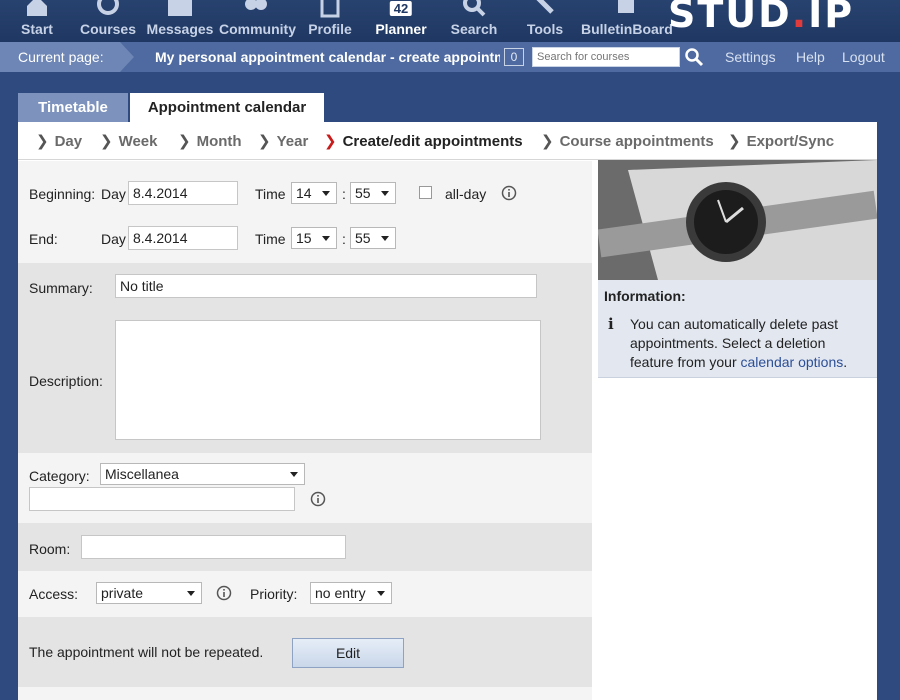 This screenshot has width=900, height=700. I want to click on current-page-arrow, so click(127, 57).